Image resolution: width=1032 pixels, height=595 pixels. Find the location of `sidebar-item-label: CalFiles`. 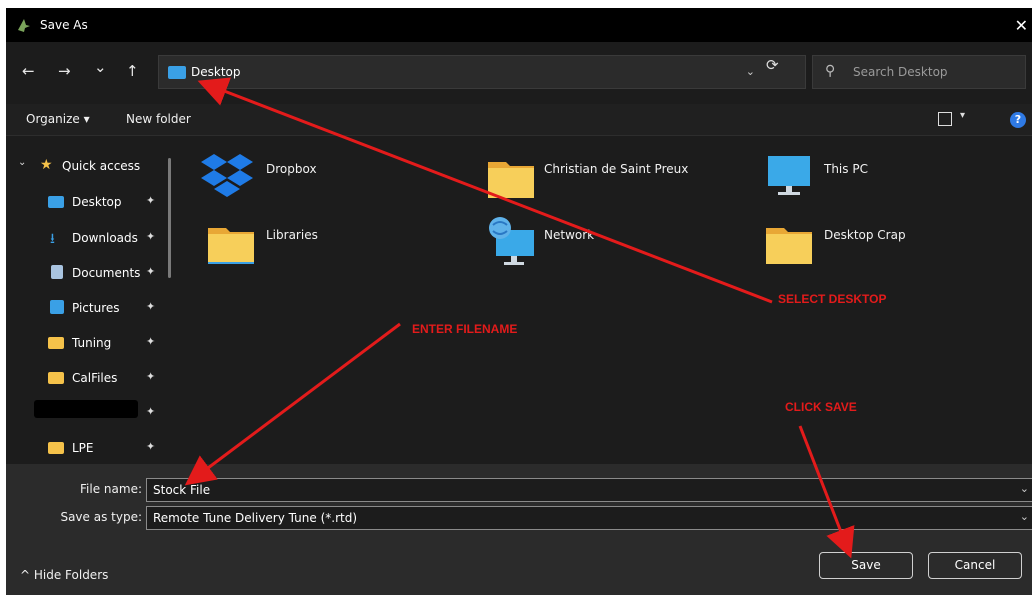

sidebar-item-label: CalFiles is located at coordinates (95, 378).